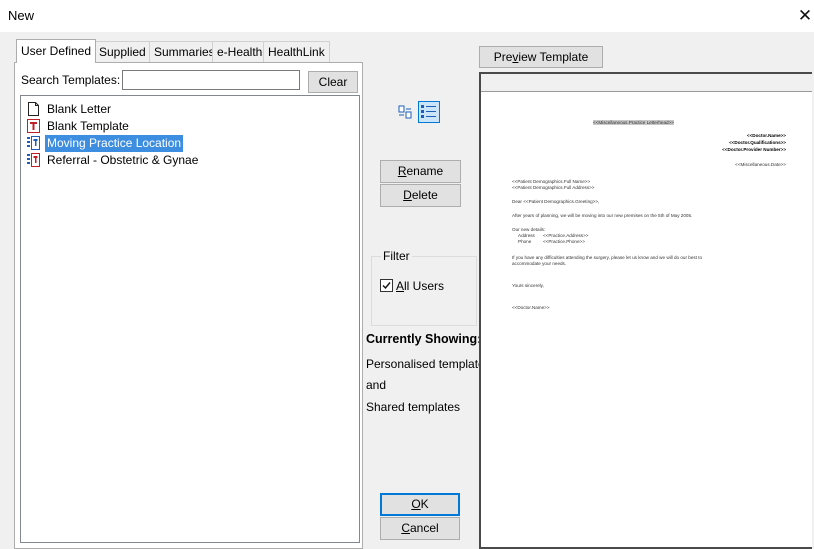 The image size is (814, 549). Describe the element at coordinates (633, 122) in the screenshot. I see `letter-header: <<Miscellaneous.Practice Letterhead>>` at that location.